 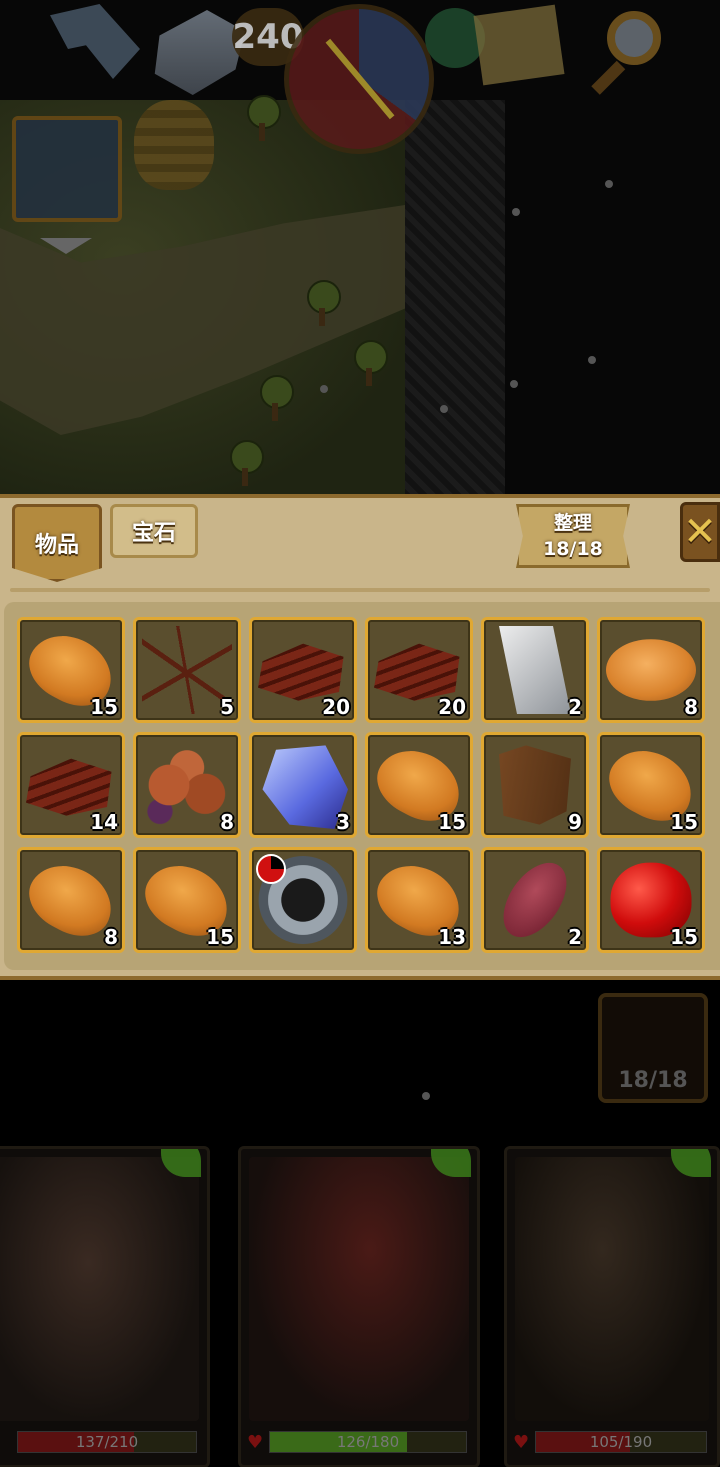 What do you see at coordinates (199, 52) in the screenshot?
I see `hammer-icon` at bounding box center [199, 52].